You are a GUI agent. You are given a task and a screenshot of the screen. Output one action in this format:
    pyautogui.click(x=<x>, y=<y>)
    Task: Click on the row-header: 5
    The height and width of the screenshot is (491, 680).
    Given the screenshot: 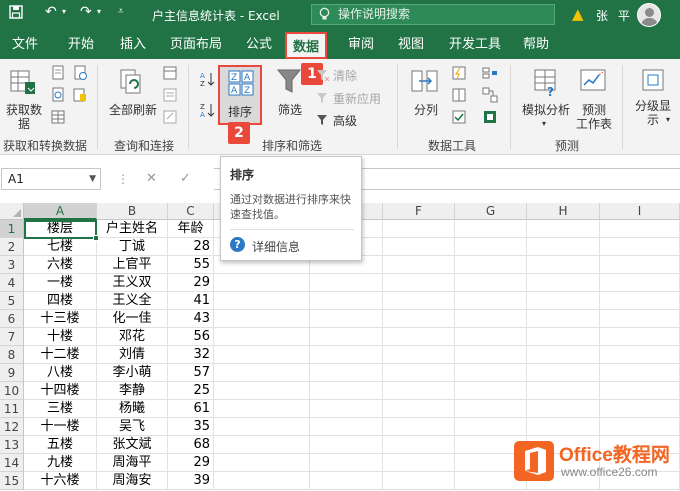 What is the action you would take?
    pyautogui.click(x=12, y=301)
    